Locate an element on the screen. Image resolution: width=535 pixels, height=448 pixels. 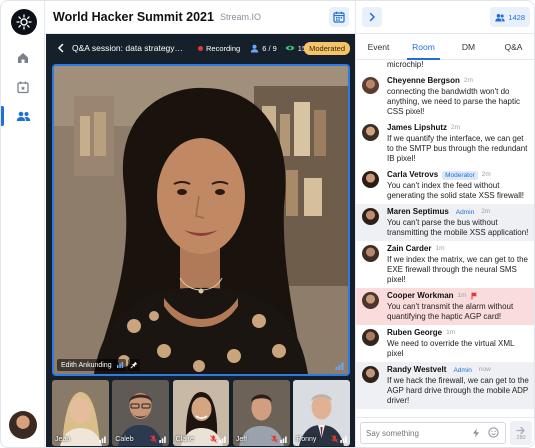
message-input is located at coordinates (433, 433).